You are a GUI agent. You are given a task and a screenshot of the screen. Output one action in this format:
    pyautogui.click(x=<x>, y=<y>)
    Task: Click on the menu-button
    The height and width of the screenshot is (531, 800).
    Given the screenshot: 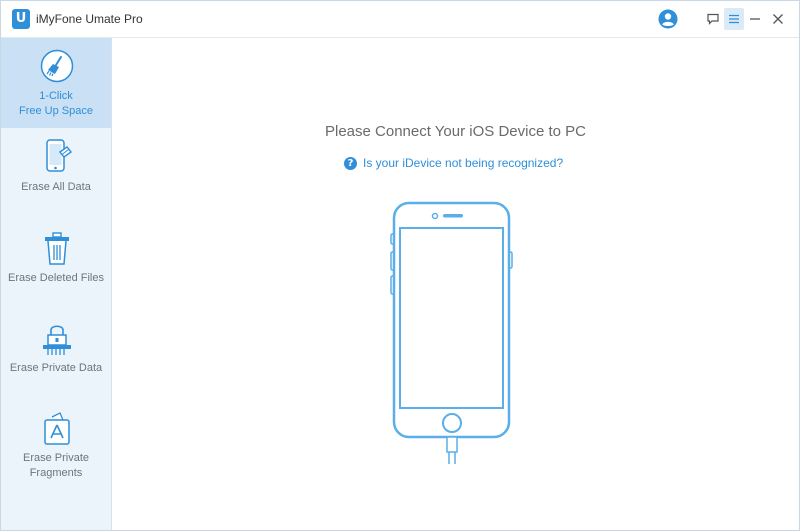 What is the action you would take?
    pyautogui.click(x=734, y=19)
    